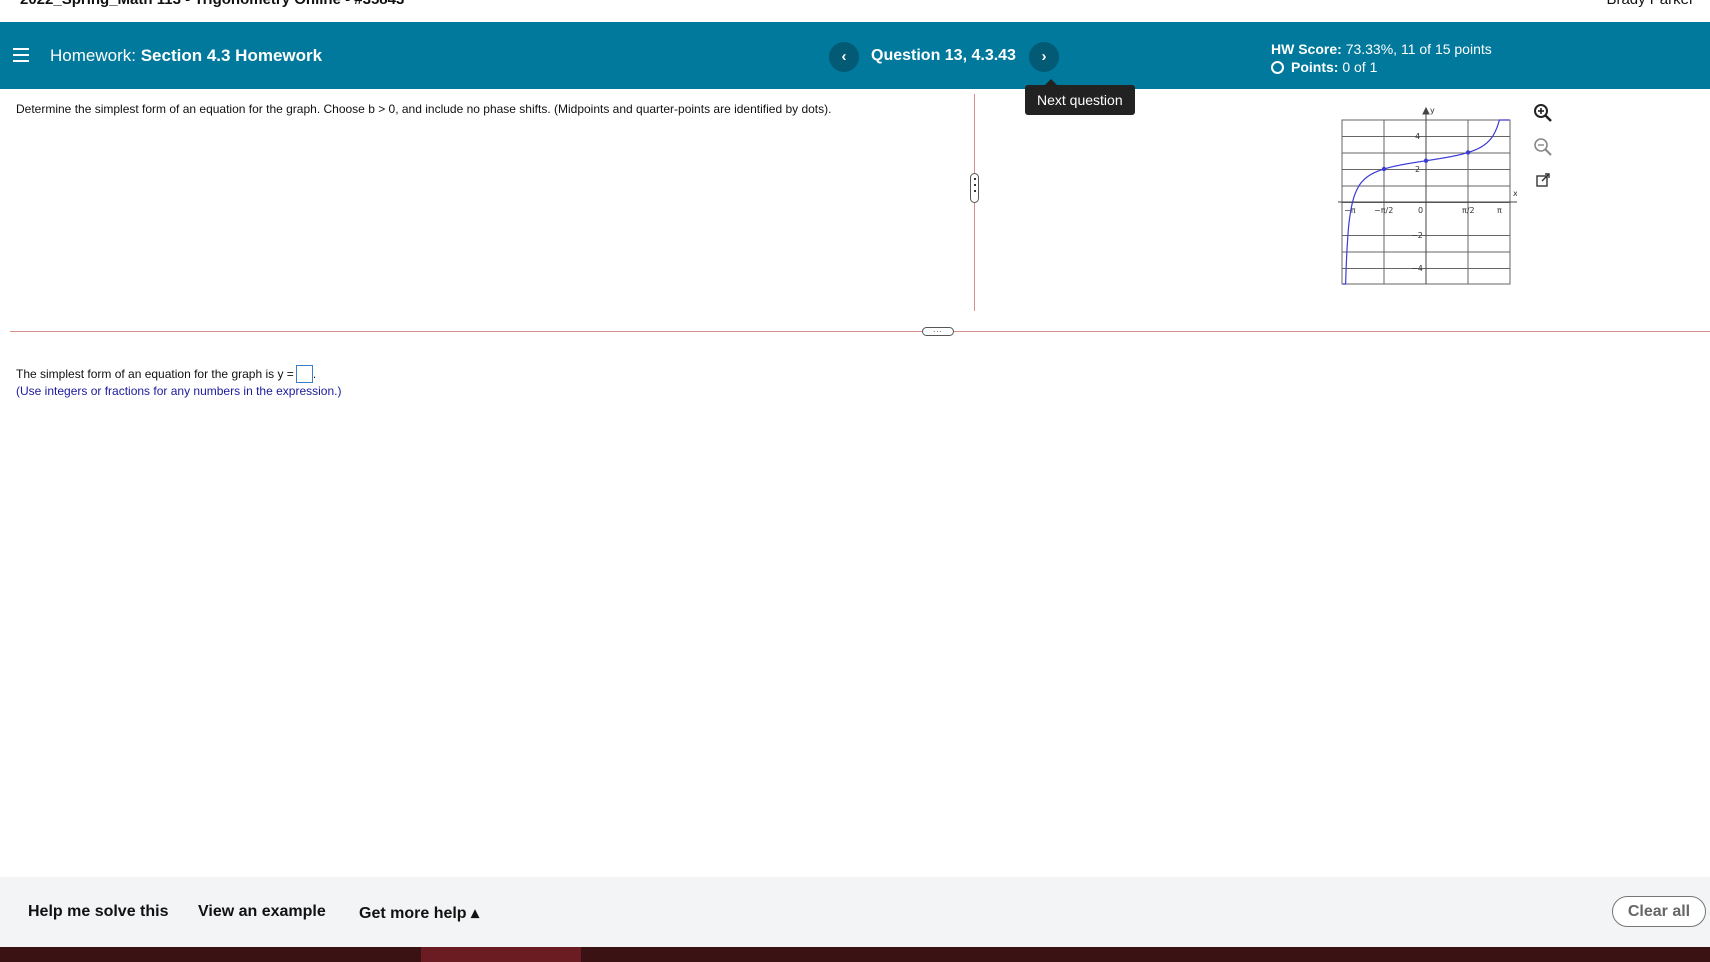 The image size is (1710, 962). I want to click on y-tick-neg-2: −2, so click(1417, 235).